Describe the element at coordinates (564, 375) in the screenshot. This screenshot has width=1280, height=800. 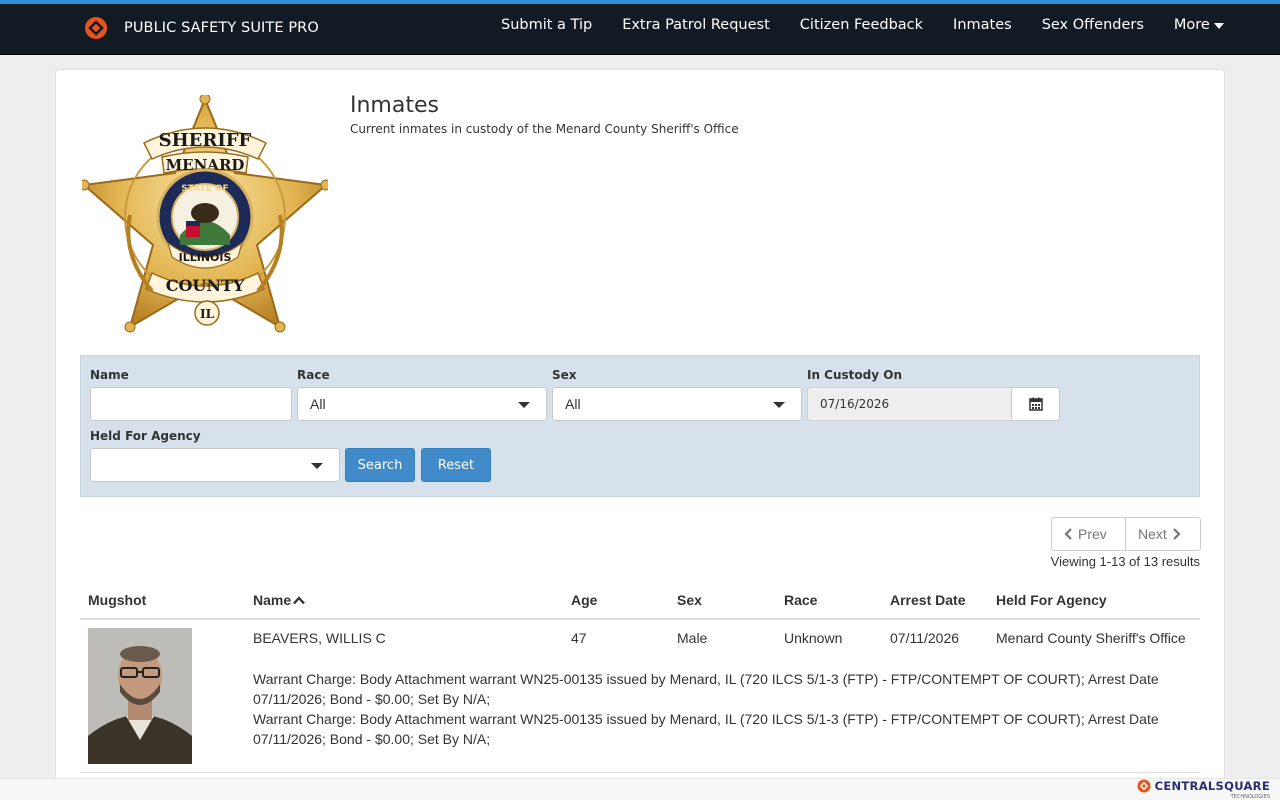
I see `sex-filter-label: Sex` at that location.